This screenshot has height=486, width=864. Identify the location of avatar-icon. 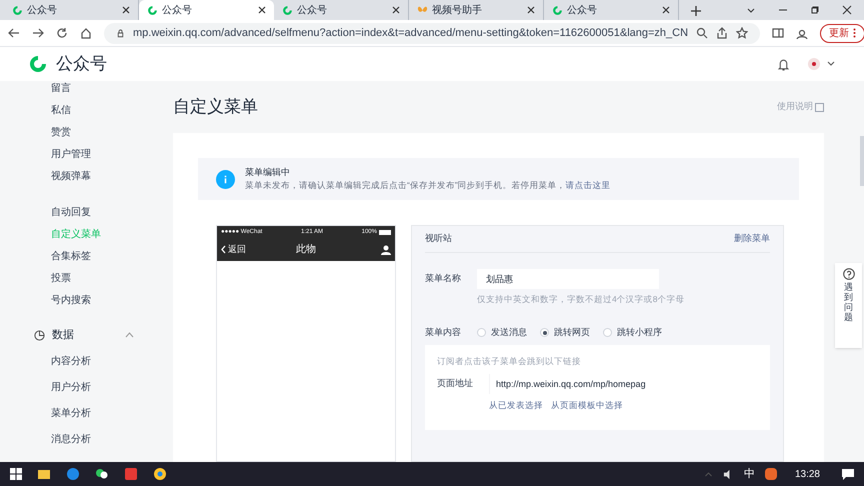
(821, 64).